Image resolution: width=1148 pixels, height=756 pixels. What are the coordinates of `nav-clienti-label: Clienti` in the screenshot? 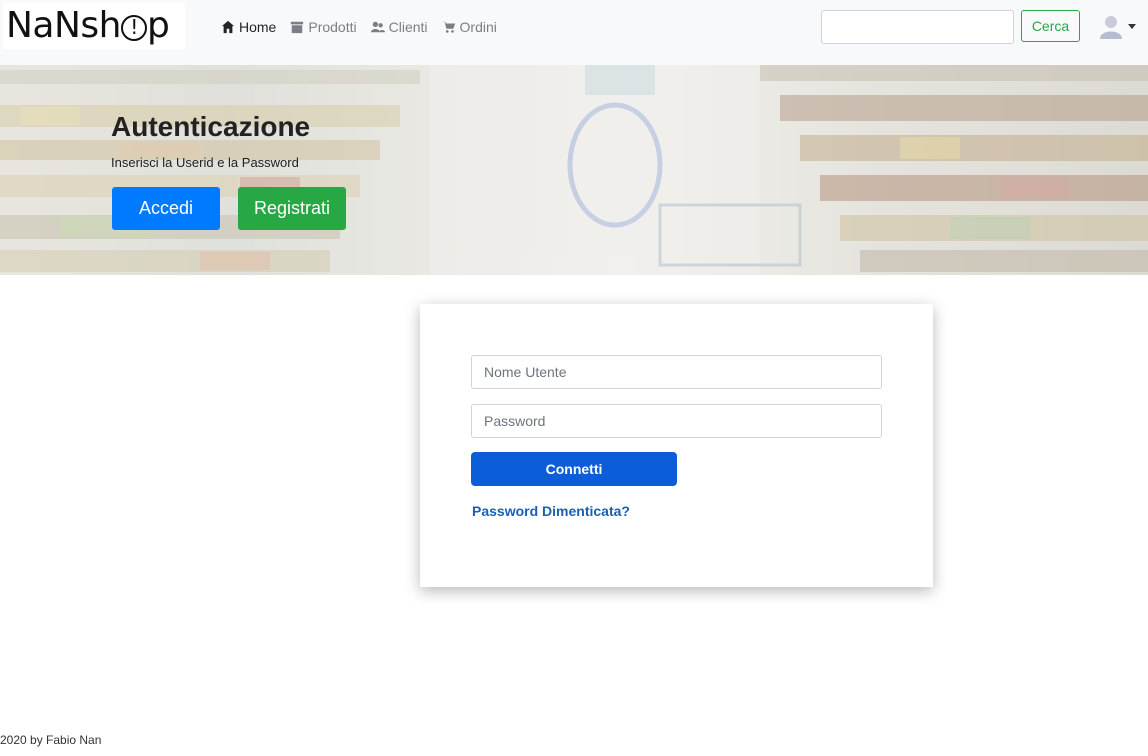 It's located at (408, 27).